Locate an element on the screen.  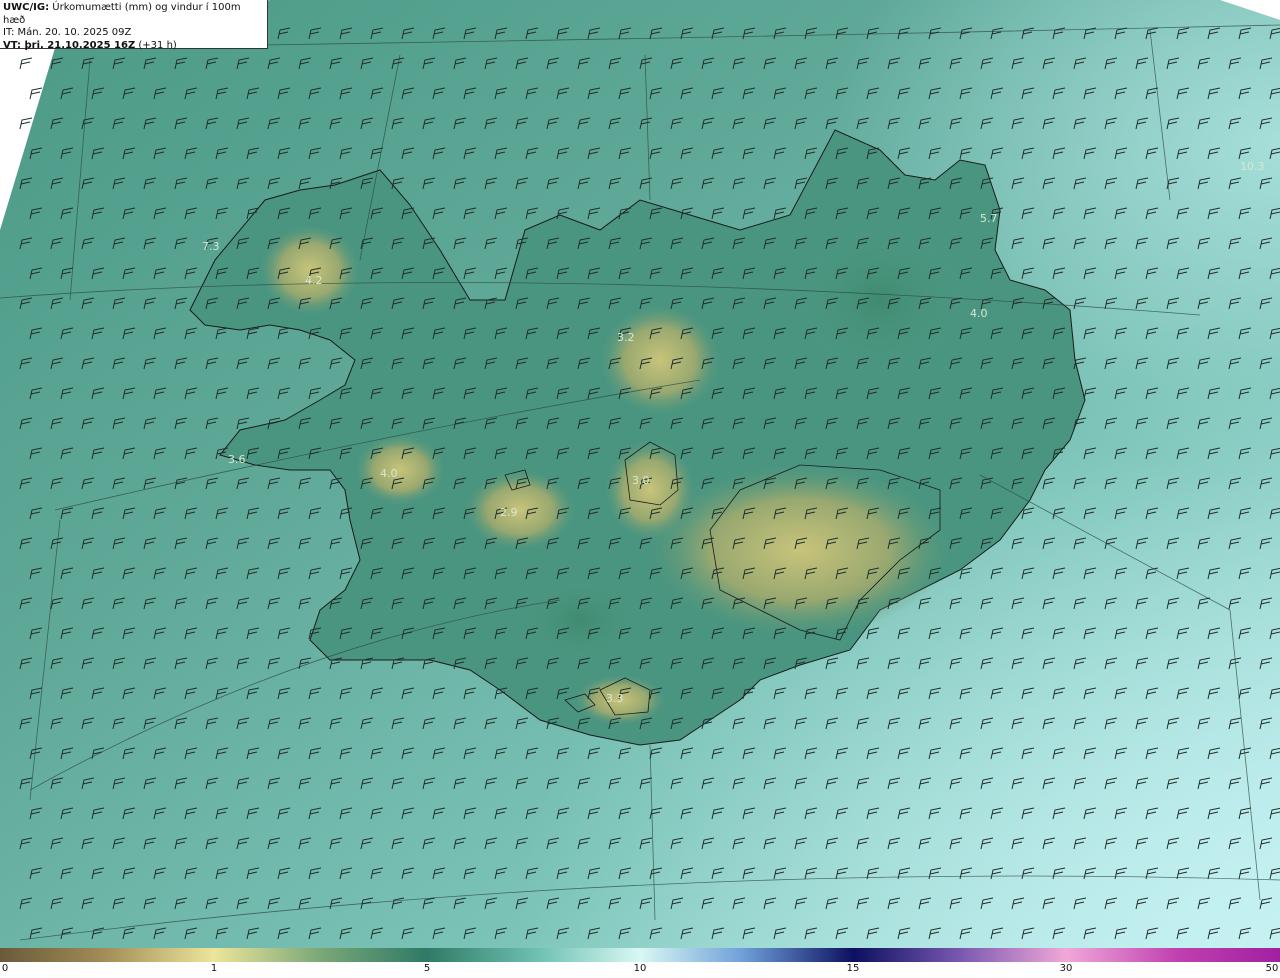
issue-time: IT: Mán. 20. 10. 2025 09Z is located at coordinates (67, 32).